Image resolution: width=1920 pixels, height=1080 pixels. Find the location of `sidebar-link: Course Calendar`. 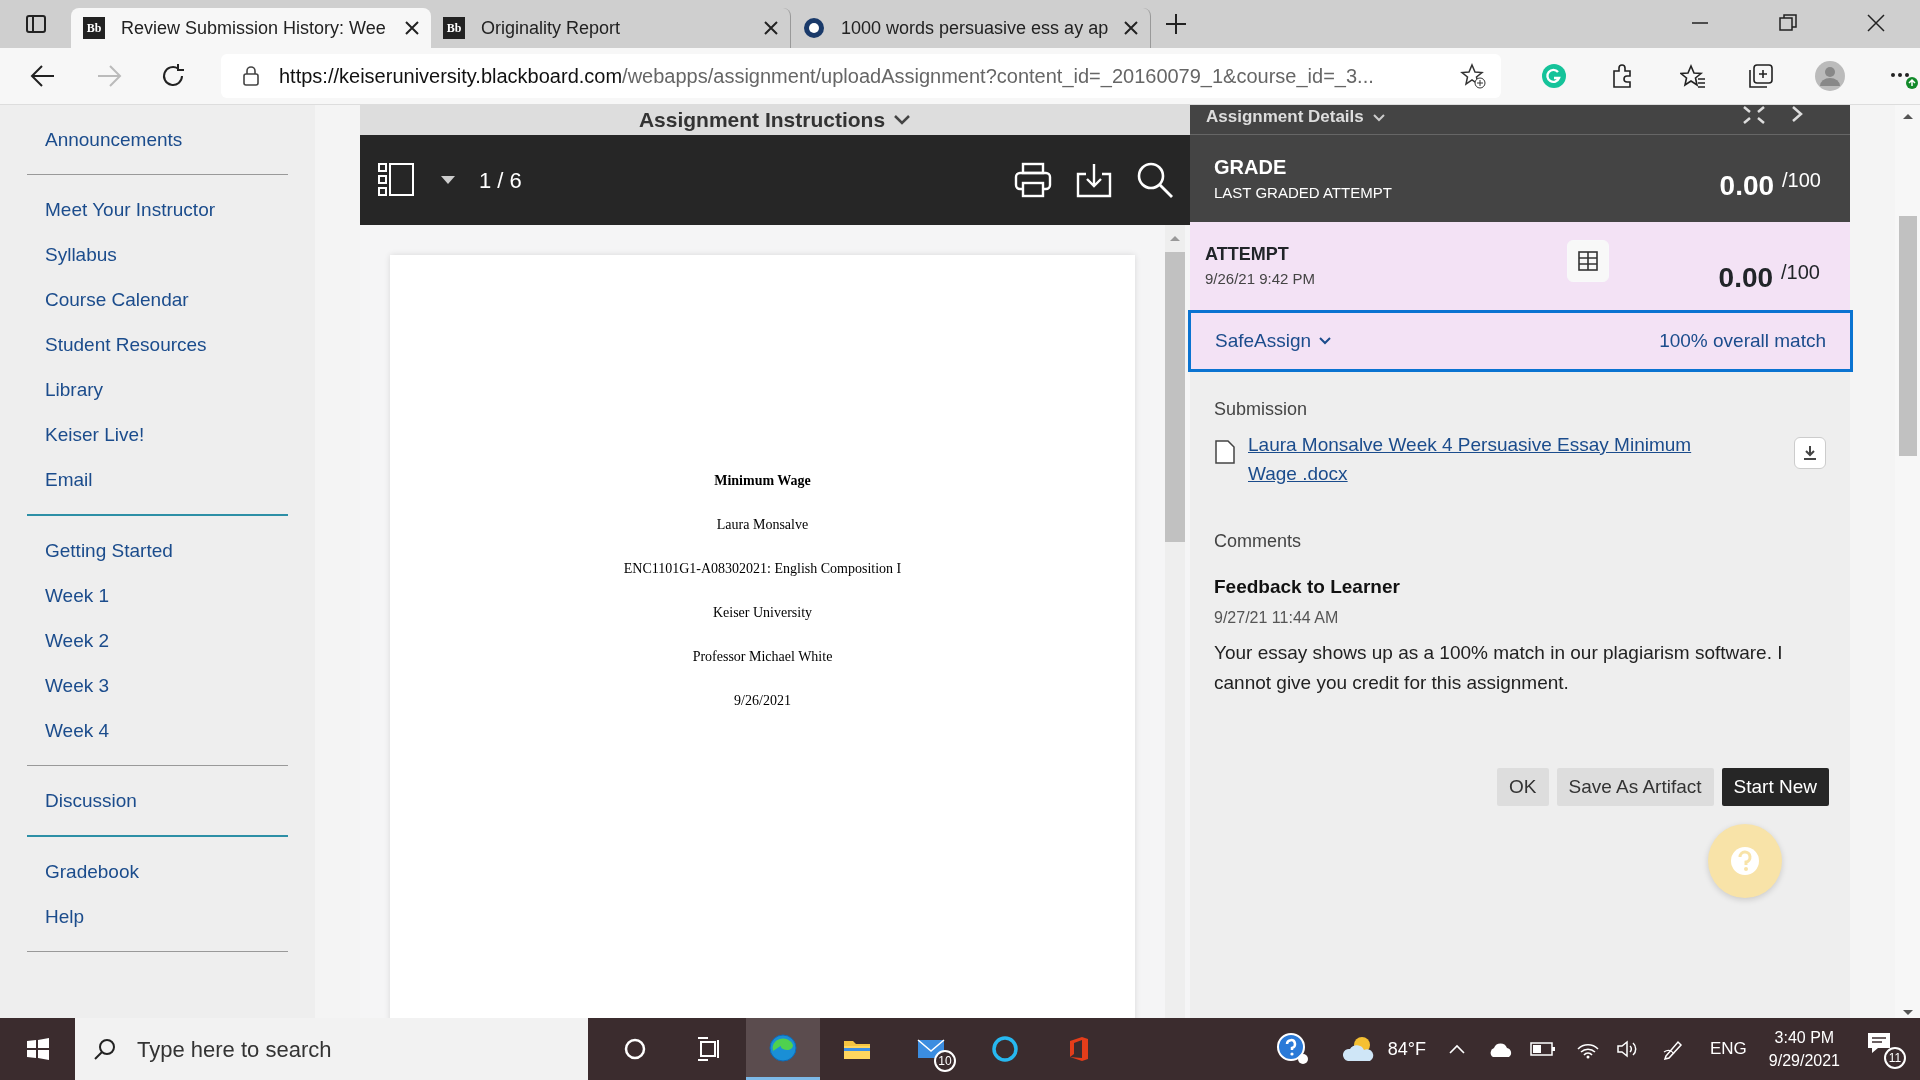

sidebar-link: Course Calendar is located at coordinates (157, 299).